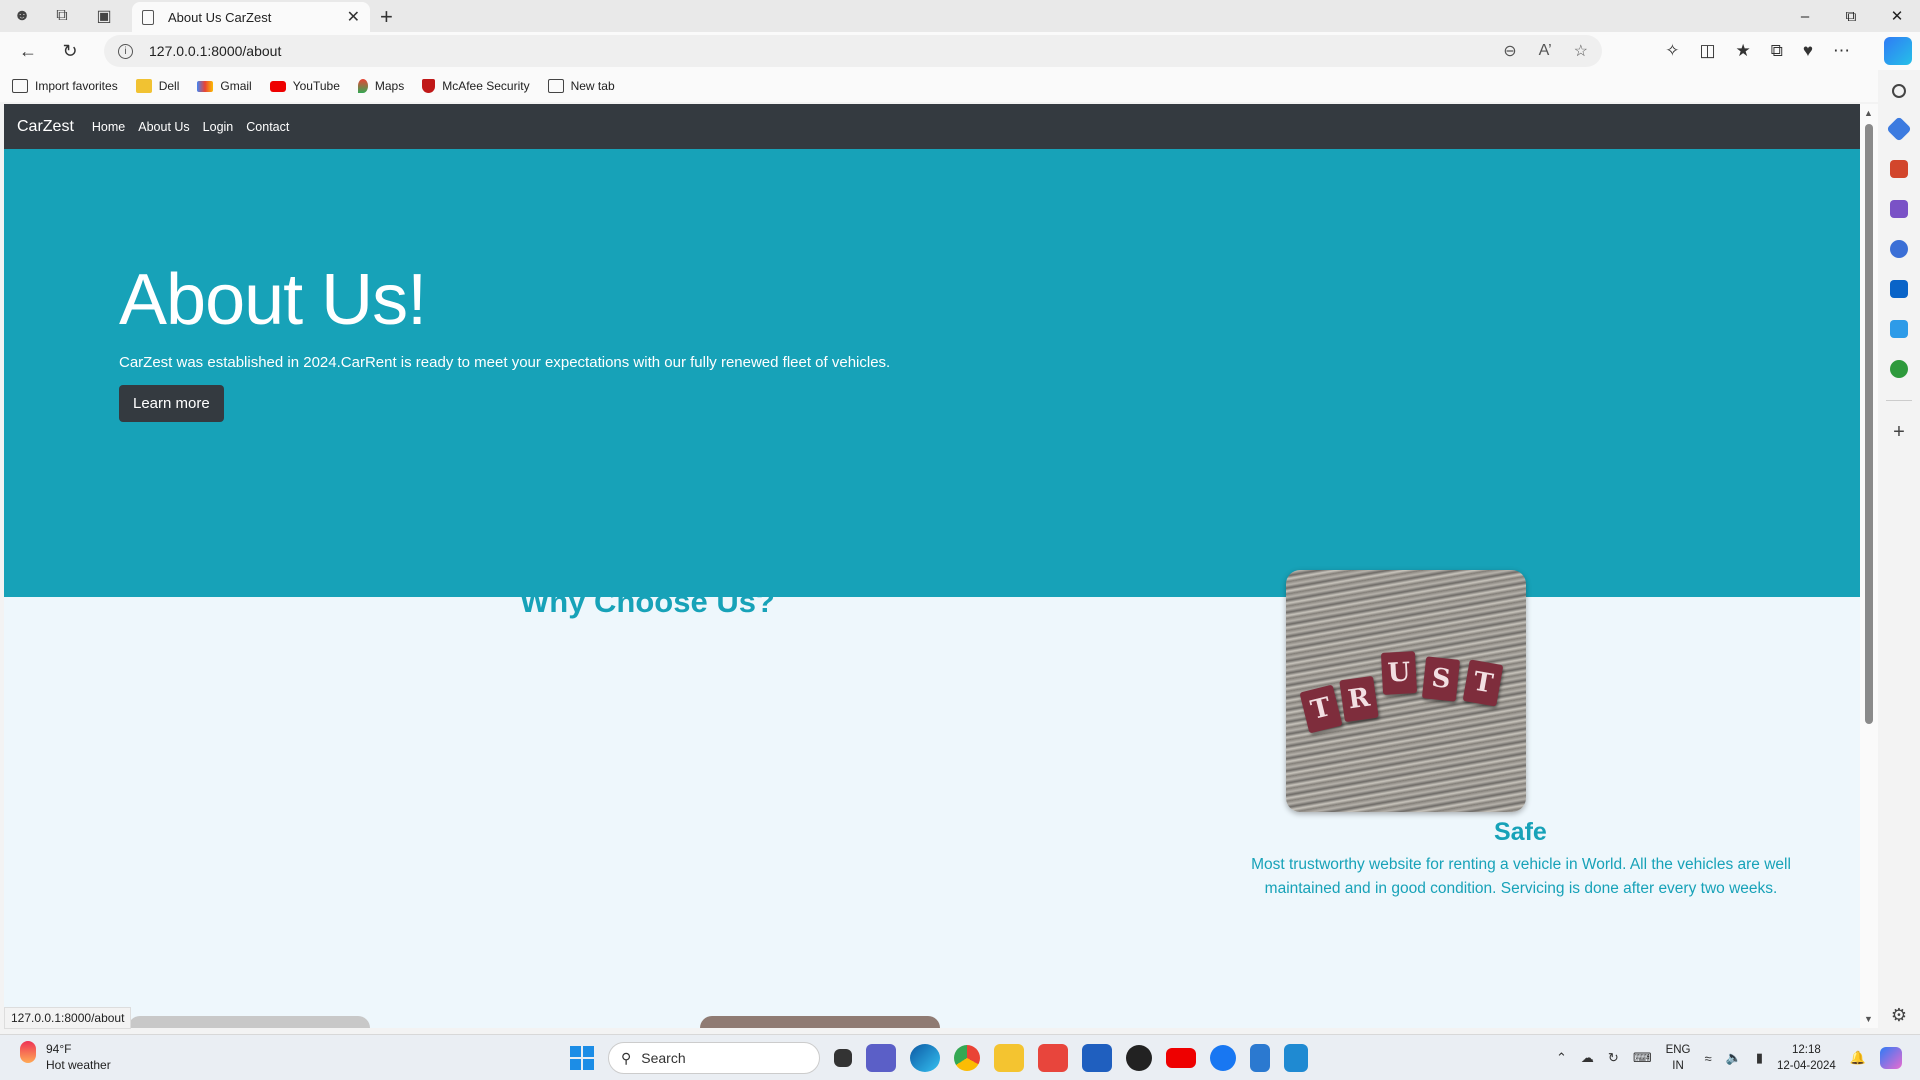  What do you see at coordinates (1097, 1058) in the screenshot?
I see `store-icon` at bounding box center [1097, 1058].